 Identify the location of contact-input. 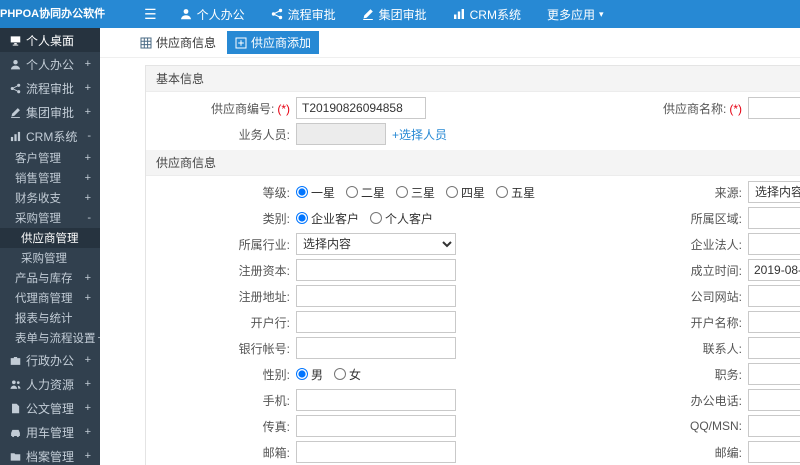
(774, 348).